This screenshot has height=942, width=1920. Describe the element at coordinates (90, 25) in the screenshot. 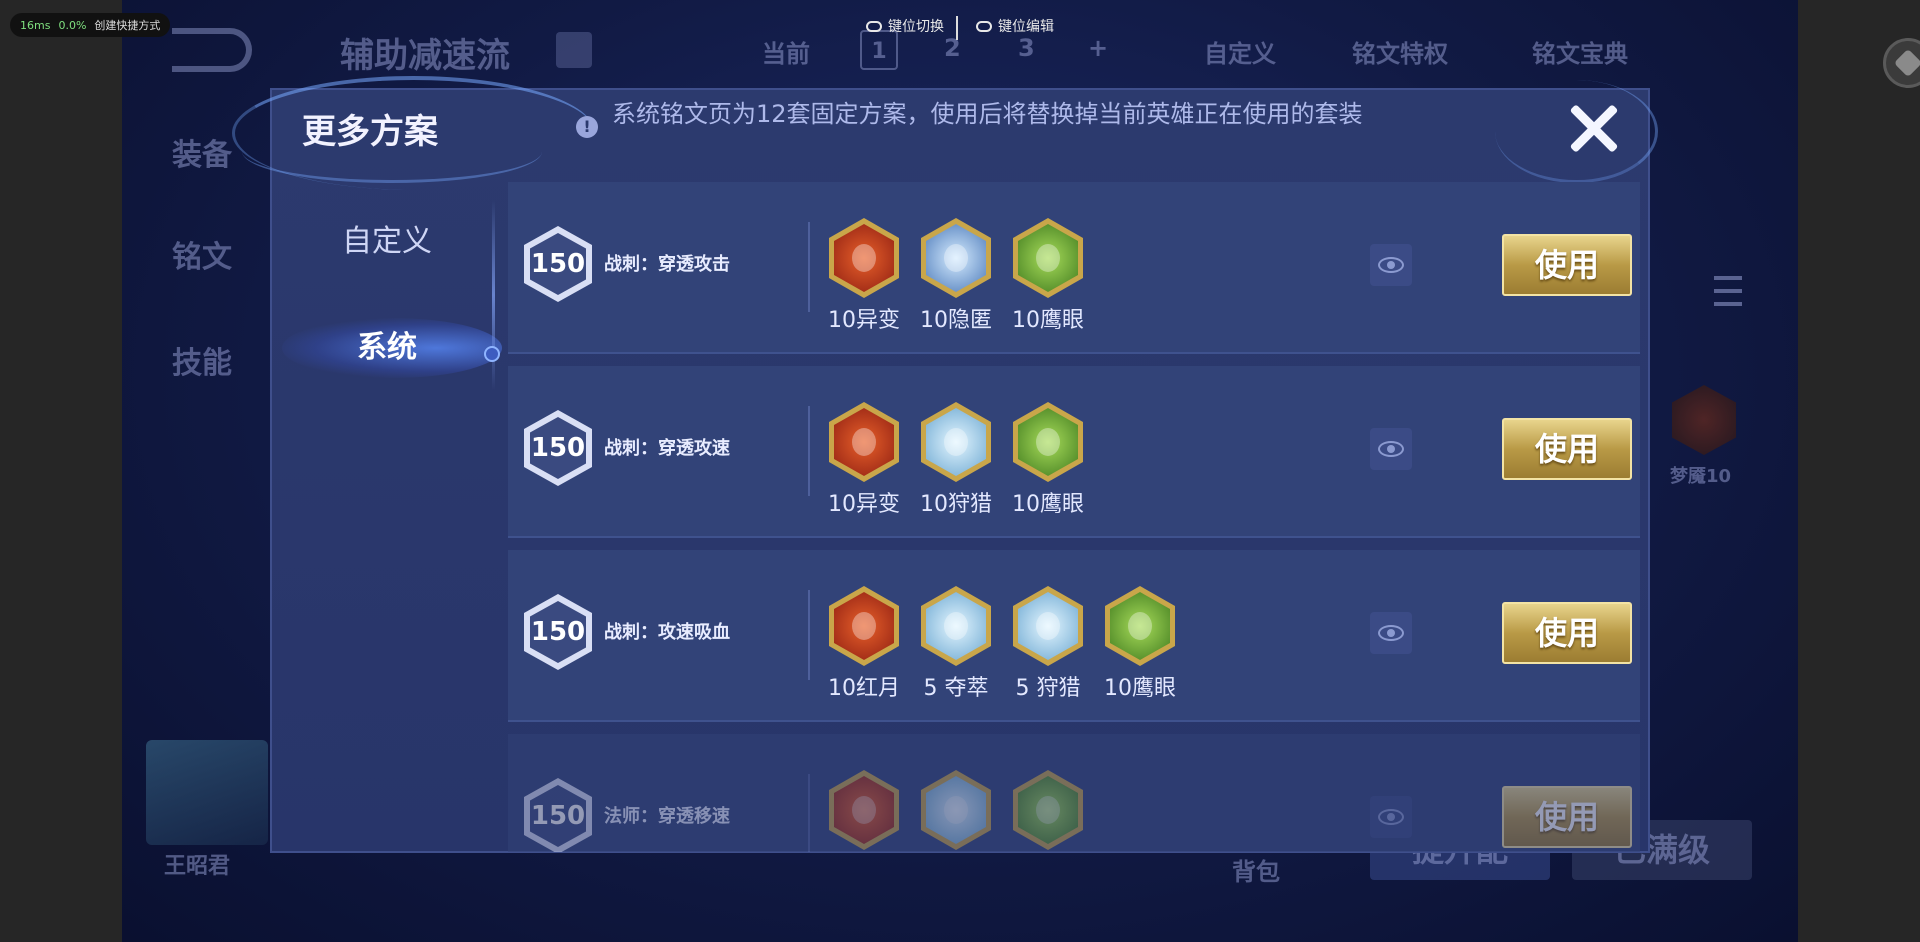

I see `perf-overlay: 16ms 0.0% 创建快捷方式` at that location.